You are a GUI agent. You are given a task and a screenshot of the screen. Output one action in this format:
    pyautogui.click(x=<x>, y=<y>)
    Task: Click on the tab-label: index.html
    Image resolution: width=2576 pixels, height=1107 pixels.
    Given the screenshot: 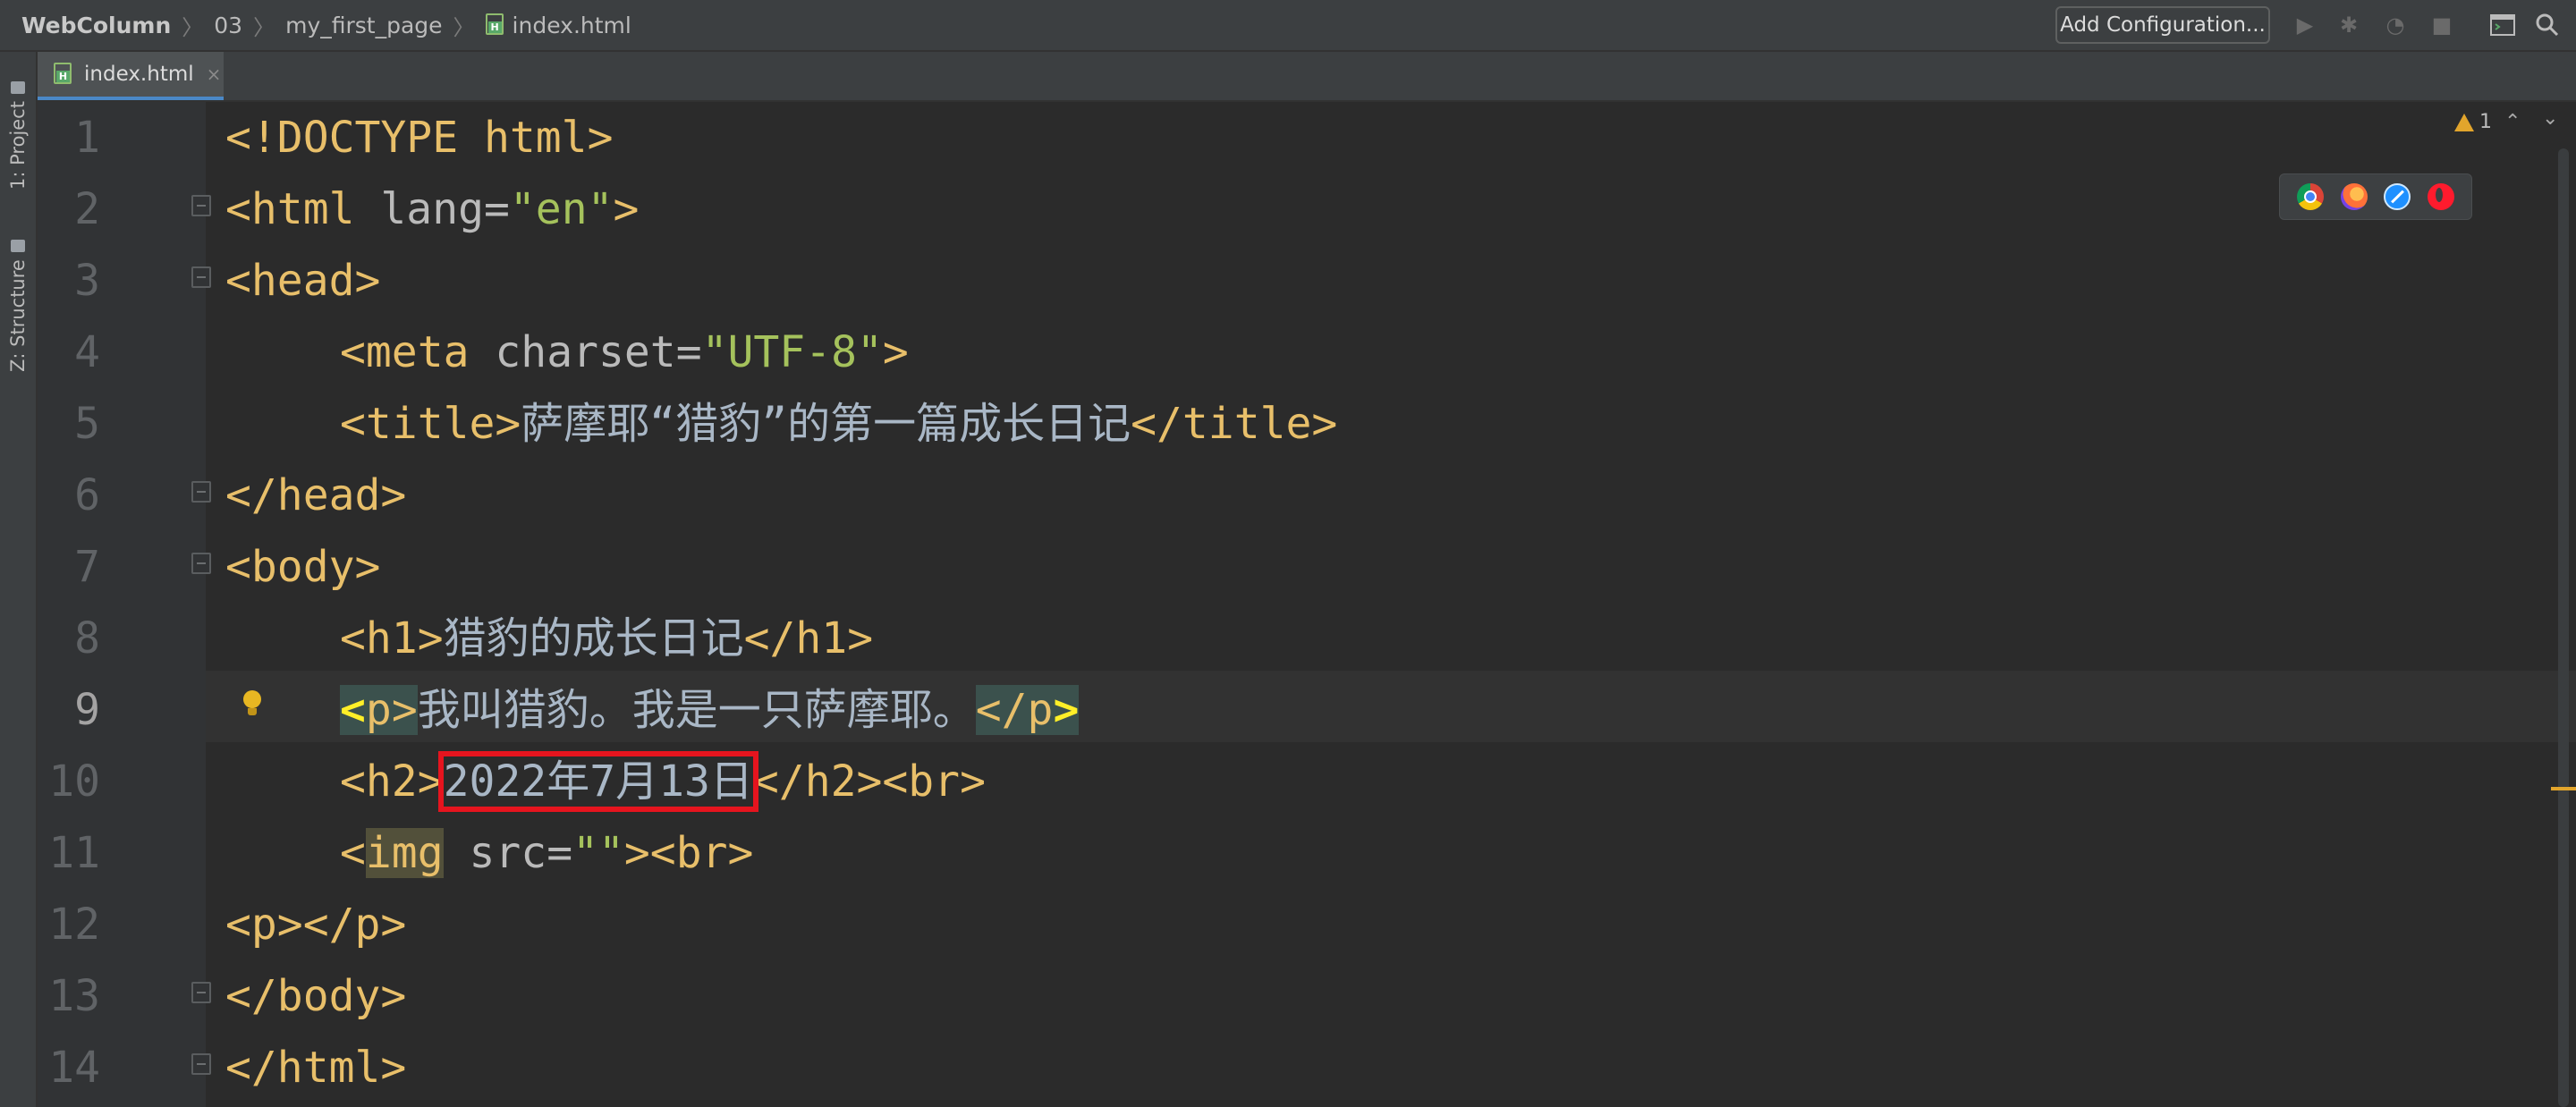 What is the action you would take?
    pyautogui.click(x=139, y=74)
    